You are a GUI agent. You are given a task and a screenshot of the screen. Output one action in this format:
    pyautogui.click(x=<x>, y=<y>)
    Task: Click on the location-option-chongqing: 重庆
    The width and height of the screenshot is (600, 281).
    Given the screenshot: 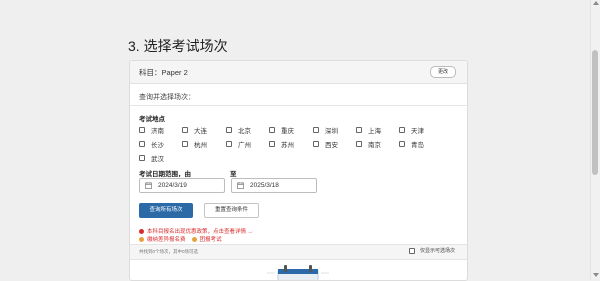 What is the action you would take?
    pyautogui.click(x=281, y=130)
    